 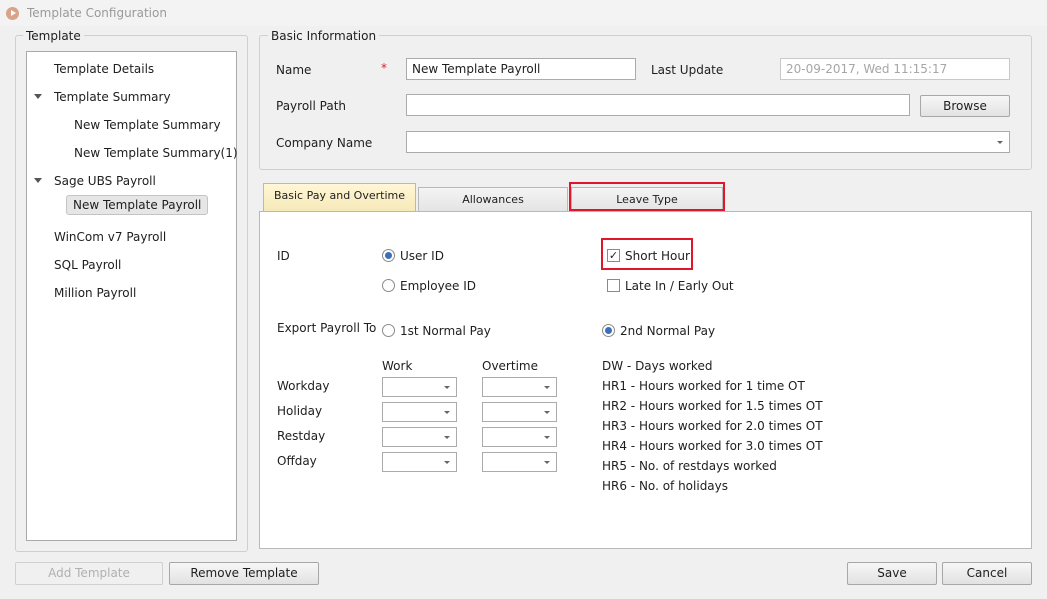 What do you see at coordinates (708, 142) in the screenshot?
I see `company-name-combo` at bounding box center [708, 142].